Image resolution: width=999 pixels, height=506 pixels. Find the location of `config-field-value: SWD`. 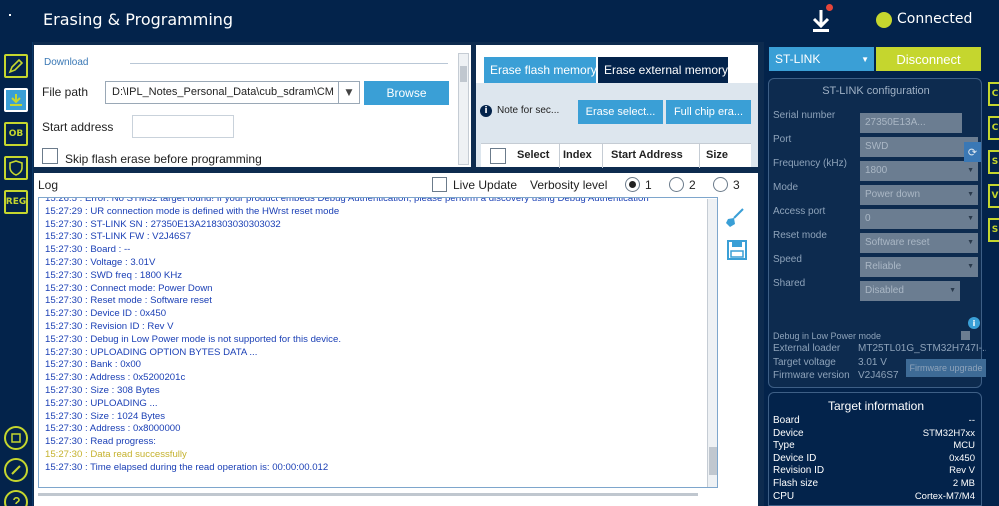

config-field-value: SWD is located at coordinates (877, 146).